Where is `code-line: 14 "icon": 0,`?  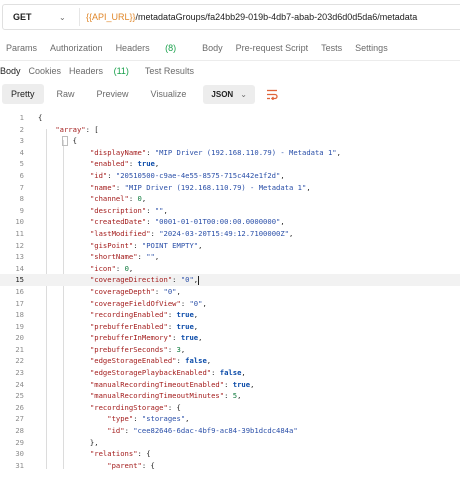
code-line: 14 "icon": 0, is located at coordinates (230, 269).